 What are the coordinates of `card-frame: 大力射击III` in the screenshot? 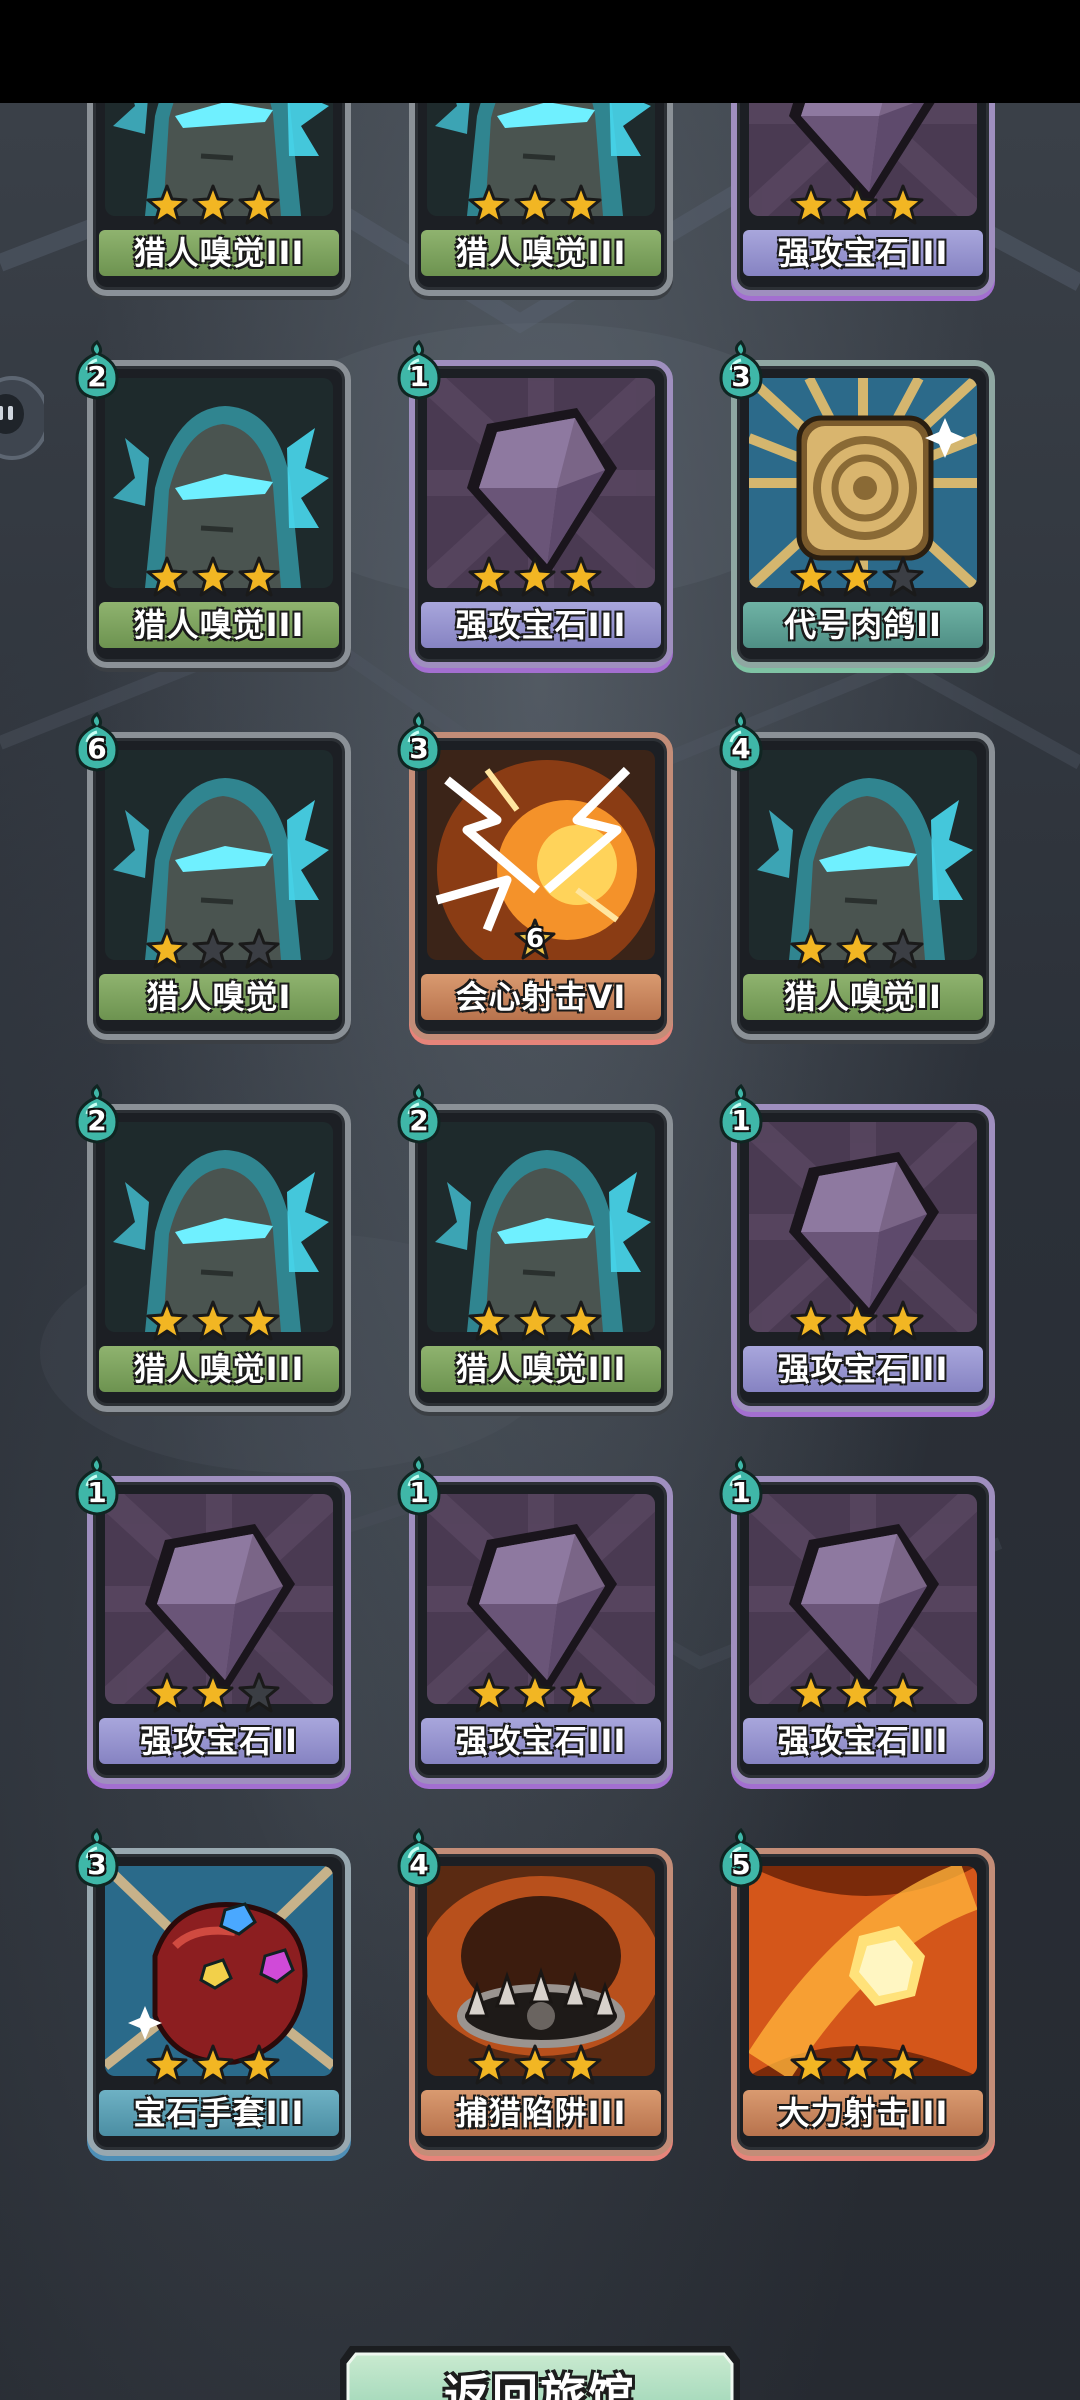 It's located at (863, 2002).